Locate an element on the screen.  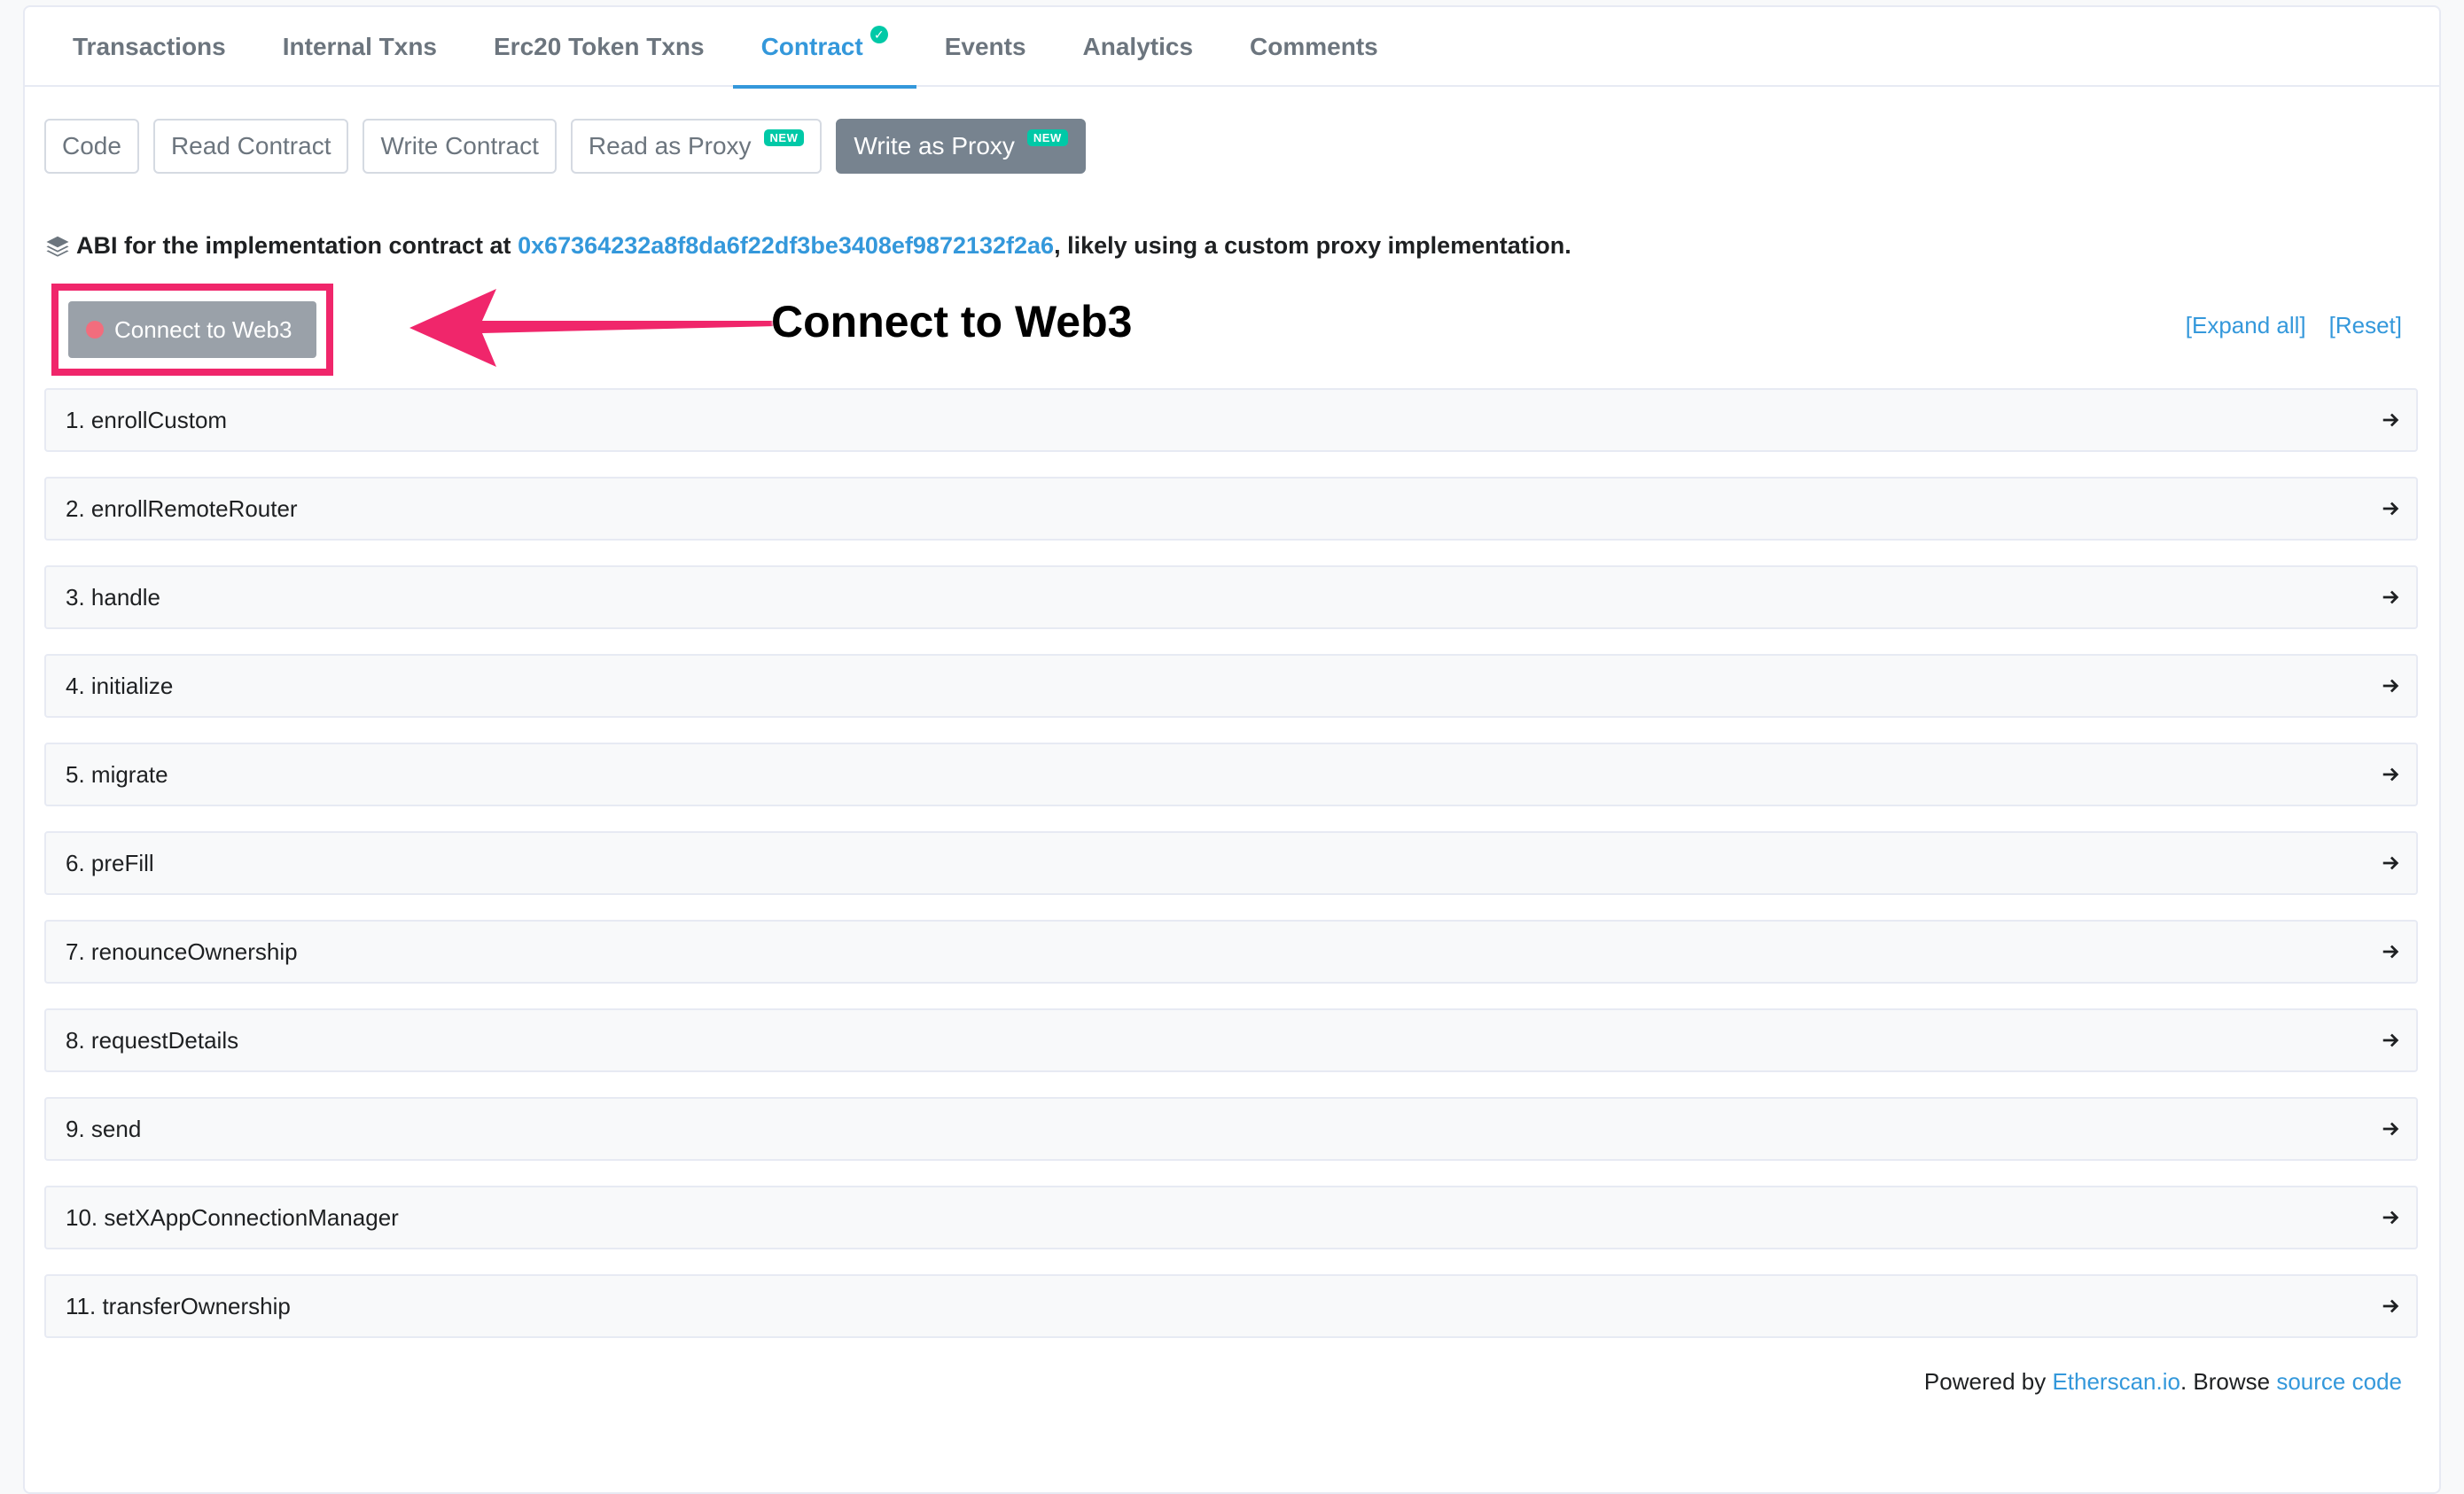
tab-comments: Comments is located at coordinates (1314, 47).